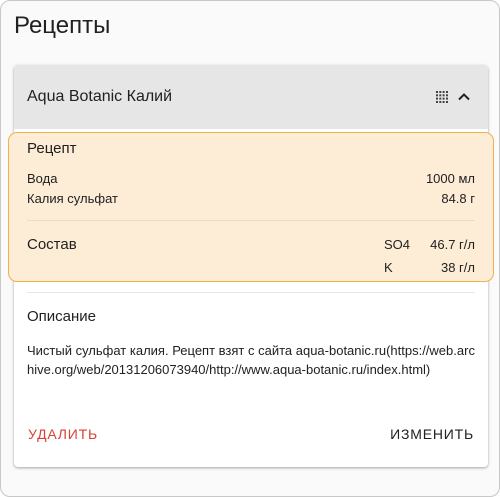 The width and height of the screenshot is (500, 497). Describe the element at coordinates (397, 244) in the screenshot. I see `composition-element: SO4` at that location.